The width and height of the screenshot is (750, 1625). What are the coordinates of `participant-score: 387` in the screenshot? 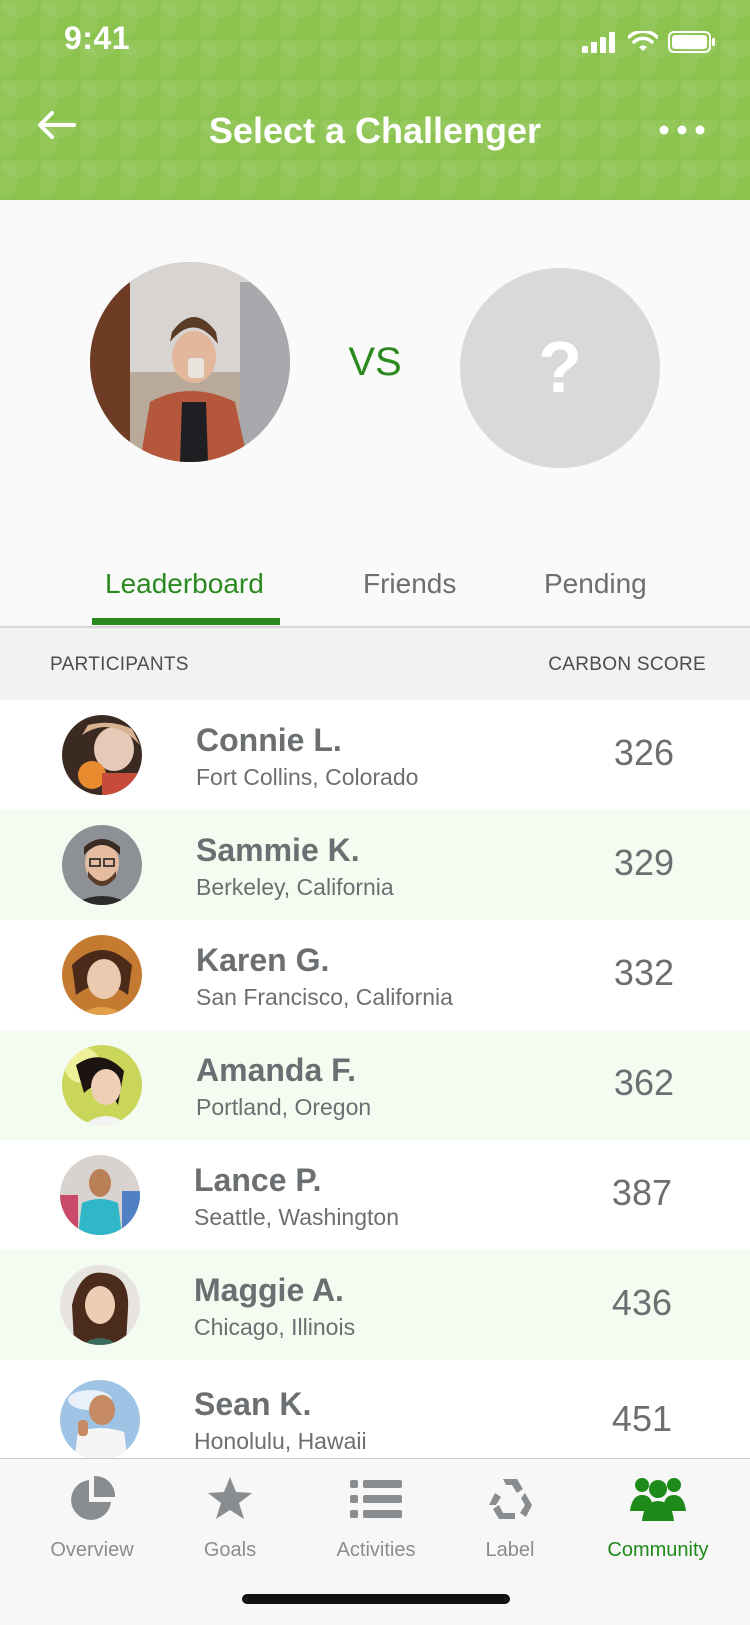 It's located at (641, 1192).